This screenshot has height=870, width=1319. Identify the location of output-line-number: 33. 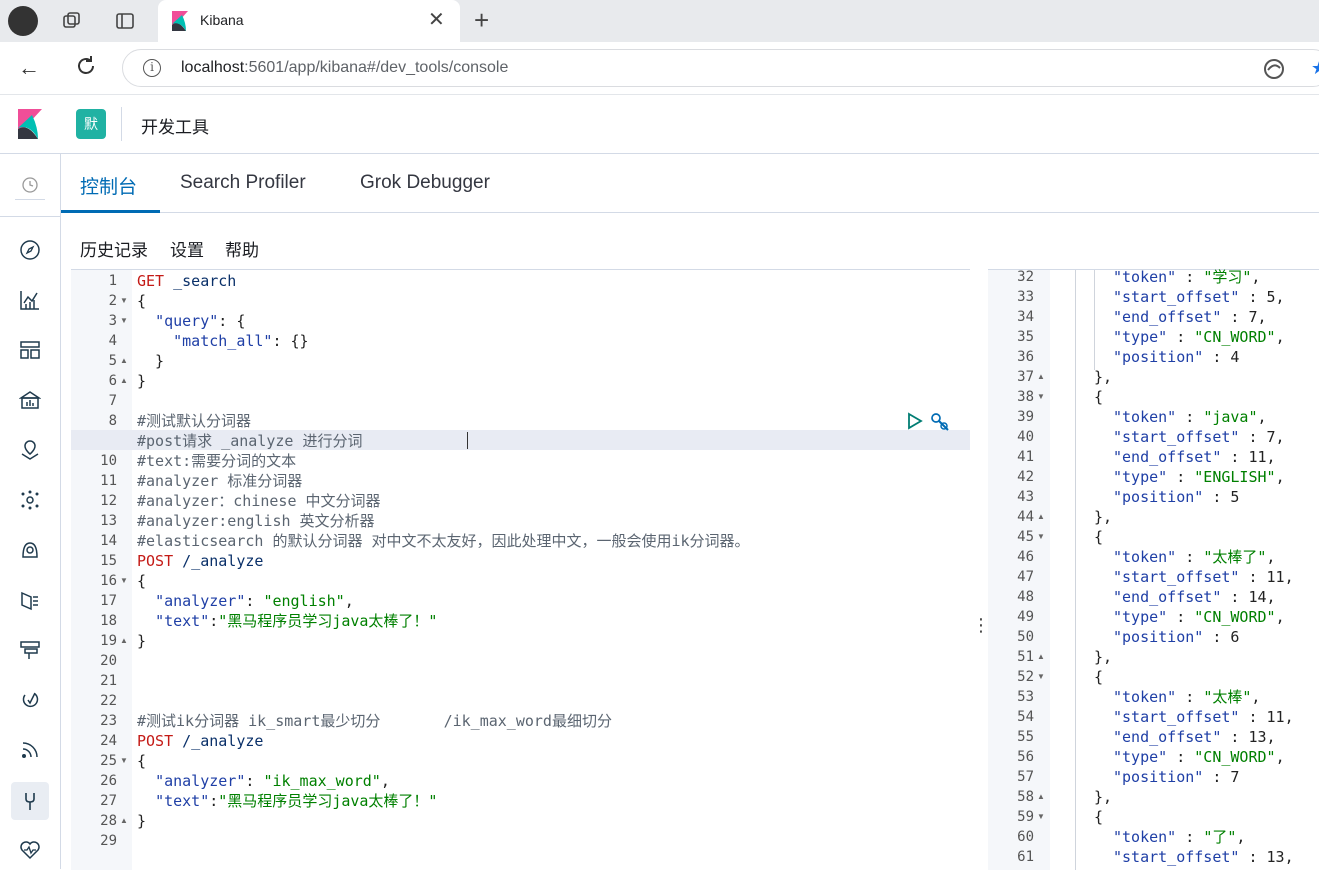
(1025, 297).